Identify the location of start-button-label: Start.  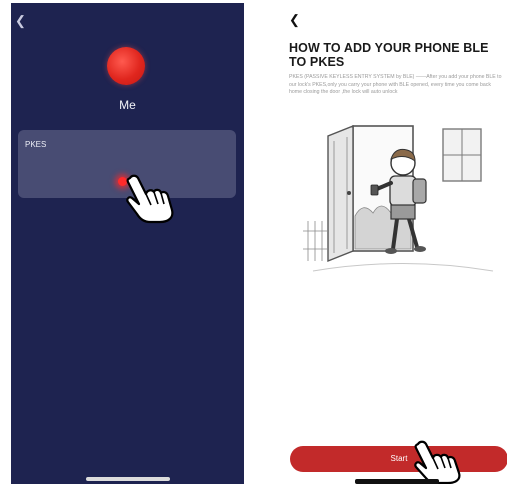
(399, 458).